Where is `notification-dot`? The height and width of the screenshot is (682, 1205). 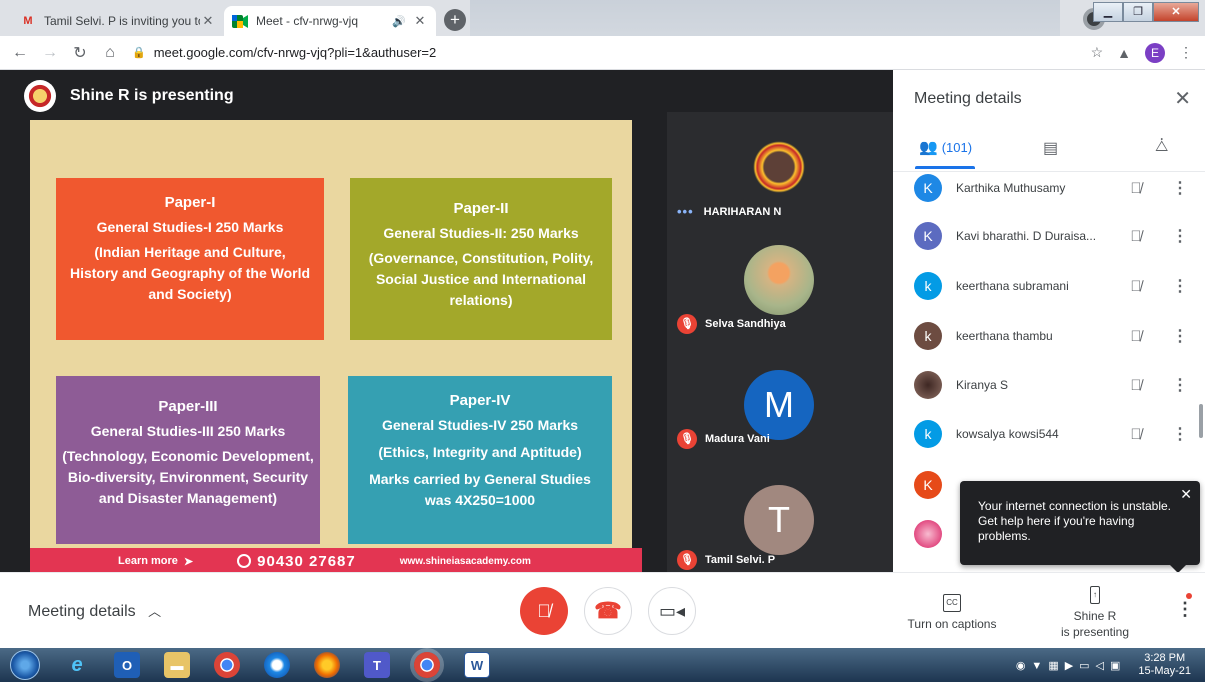 notification-dot is located at coordinates (1189, 596).